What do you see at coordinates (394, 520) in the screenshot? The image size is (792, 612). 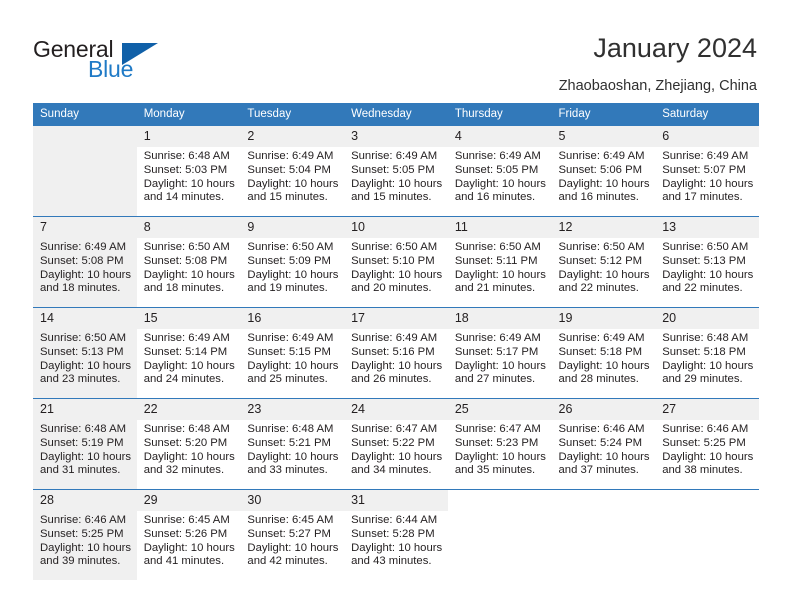 I see `sunrise-time-text: Sunrise: 6:44 AM` at bounding box center [394, 520].